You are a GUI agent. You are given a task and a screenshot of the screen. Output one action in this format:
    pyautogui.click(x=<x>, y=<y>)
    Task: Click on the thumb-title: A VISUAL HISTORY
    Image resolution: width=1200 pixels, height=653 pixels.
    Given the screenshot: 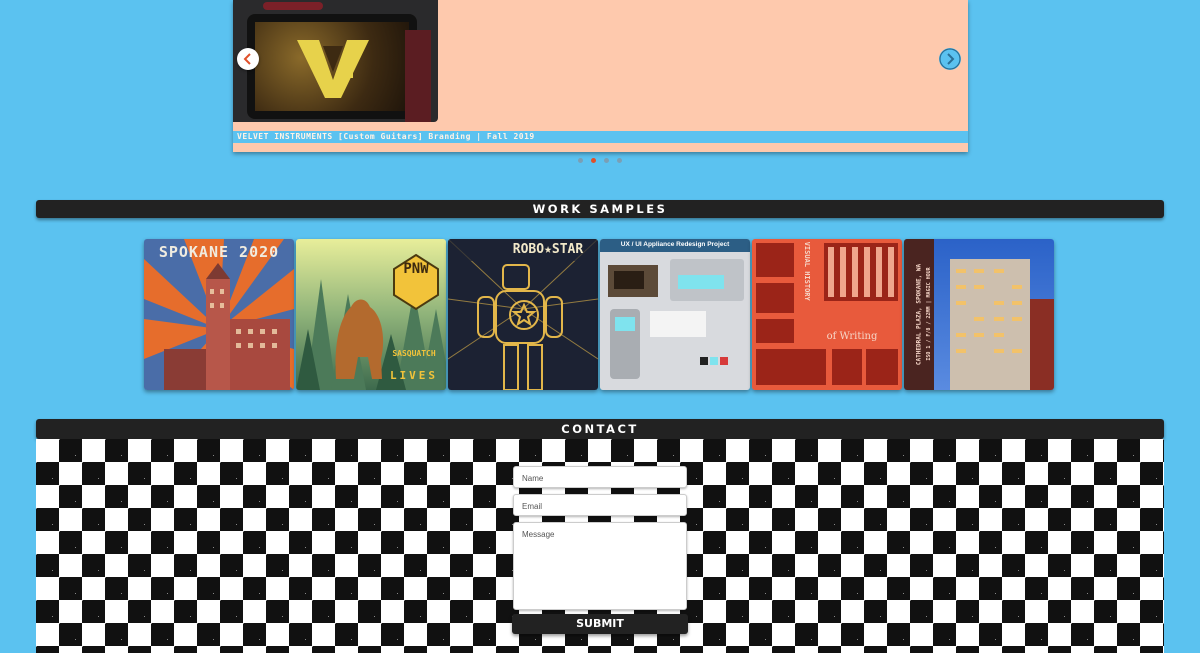 What is the action you would take?
    pyautogui.click(x=807, y=270)
    